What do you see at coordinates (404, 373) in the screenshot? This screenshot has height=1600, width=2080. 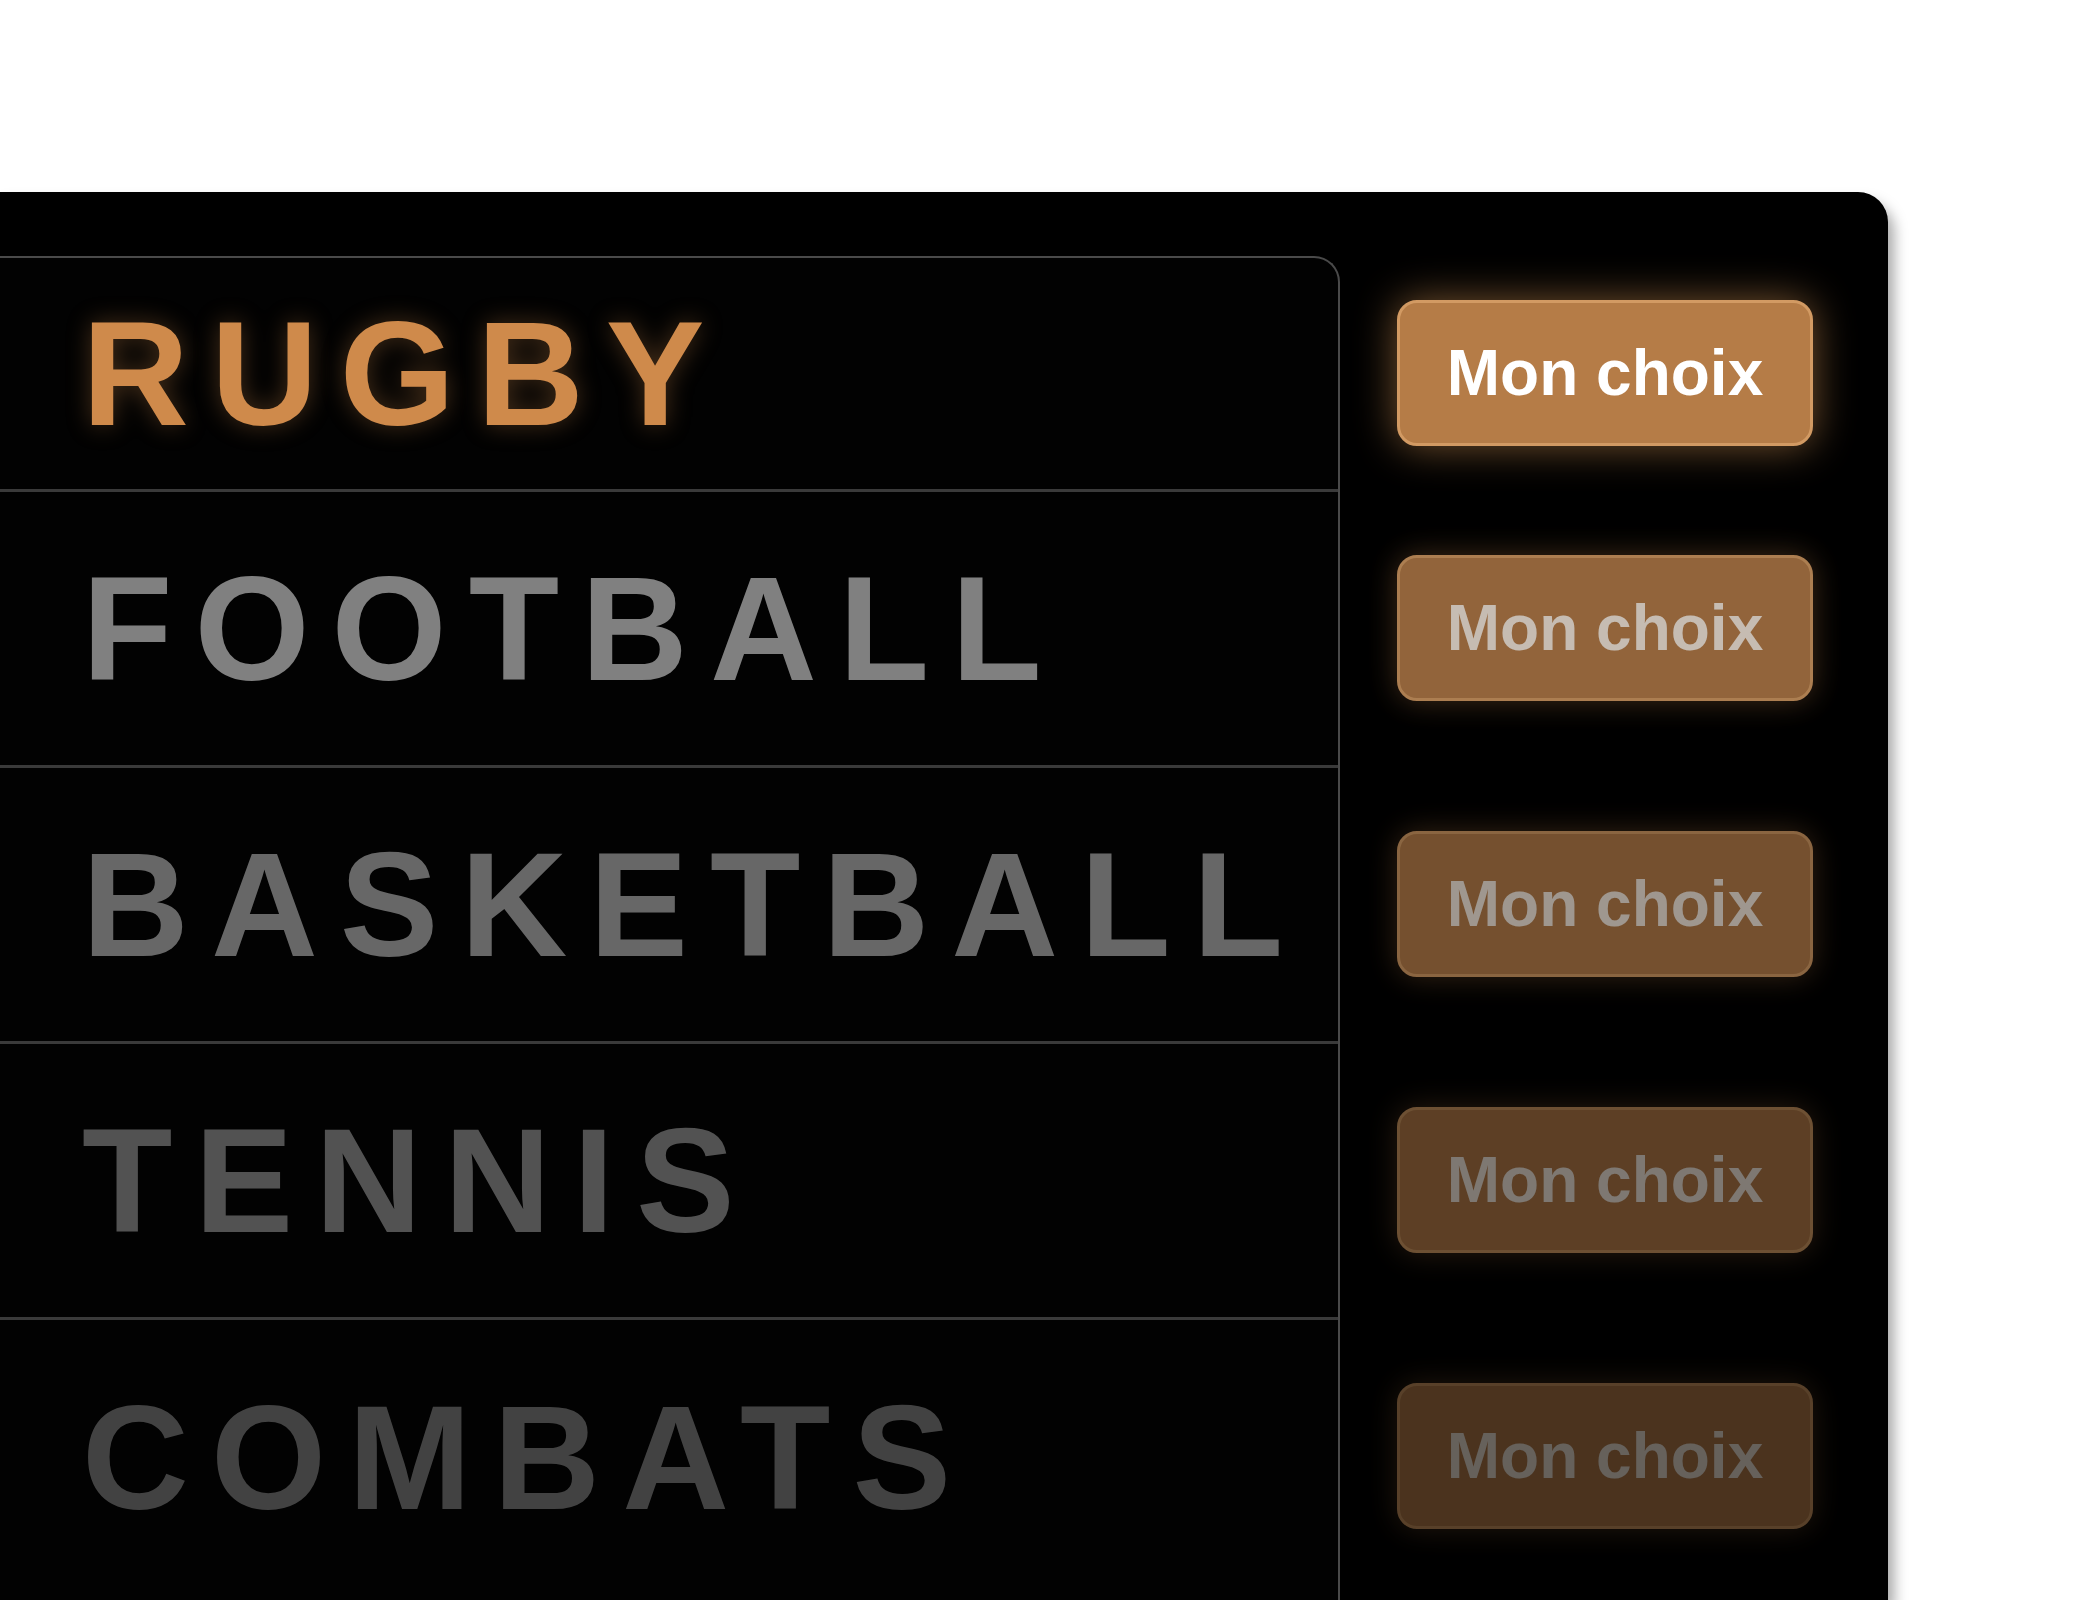 I see `sport-option: RUGBY` at bounding box center [404, 373].